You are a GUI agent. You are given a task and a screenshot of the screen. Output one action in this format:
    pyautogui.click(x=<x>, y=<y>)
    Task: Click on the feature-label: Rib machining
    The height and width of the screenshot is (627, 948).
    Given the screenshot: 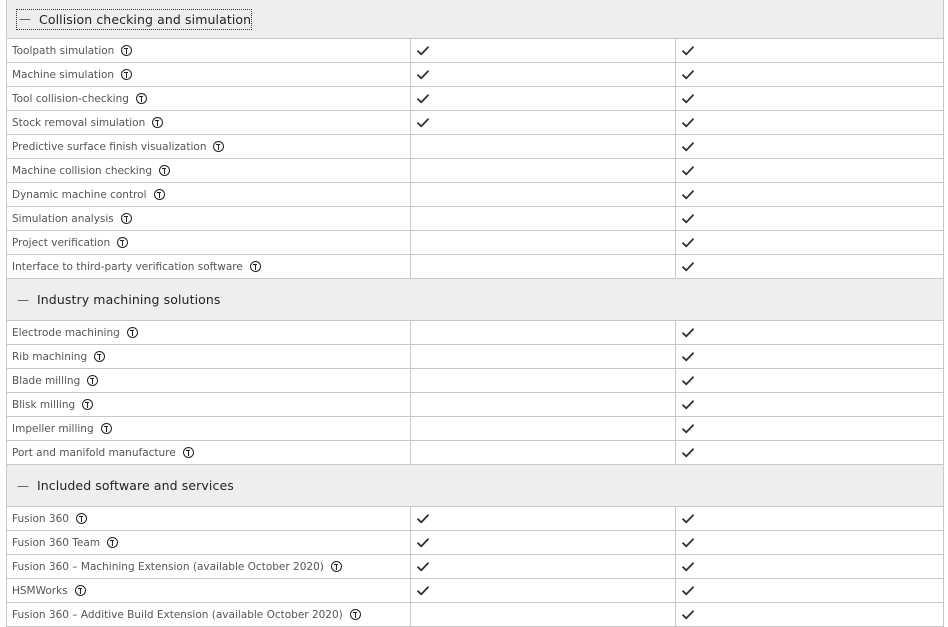 What is the action you would take?
    pyautogui.click(x=50, y=356)
    